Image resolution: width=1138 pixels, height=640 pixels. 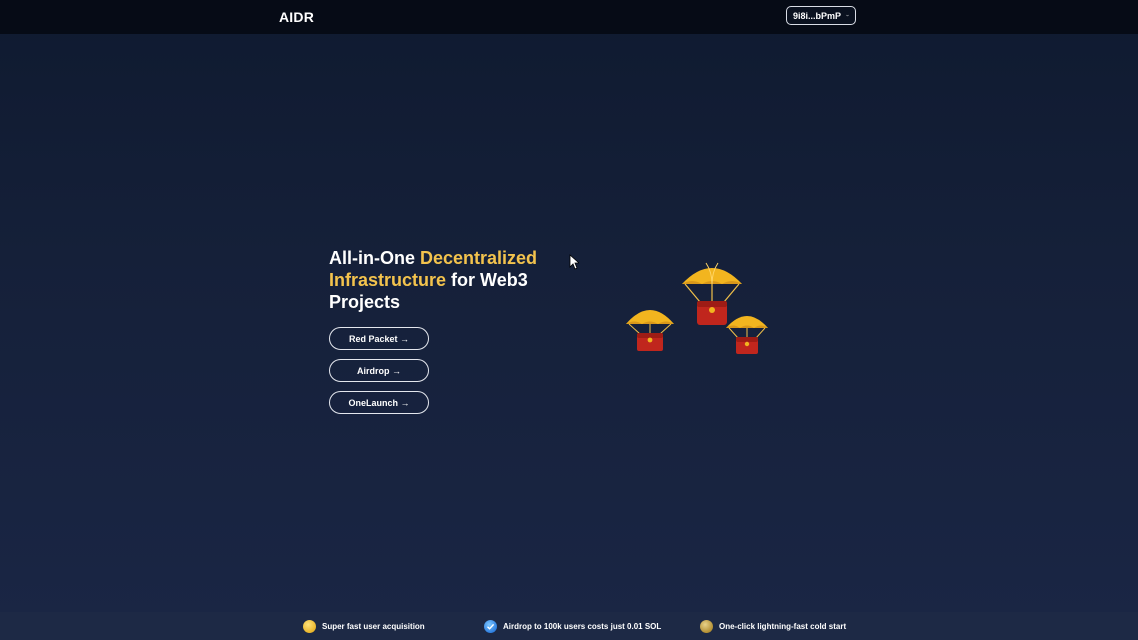 I want to click on parachute-small-right-icon, so click(x=747, y=335).